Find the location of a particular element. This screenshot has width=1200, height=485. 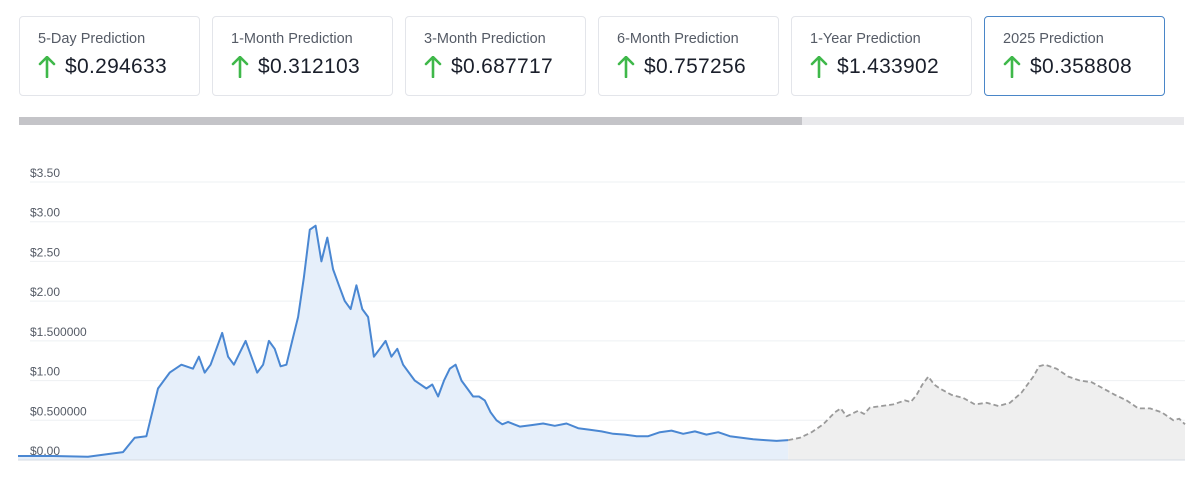

scrollbar-thumb is located at coordinates (410, 121).